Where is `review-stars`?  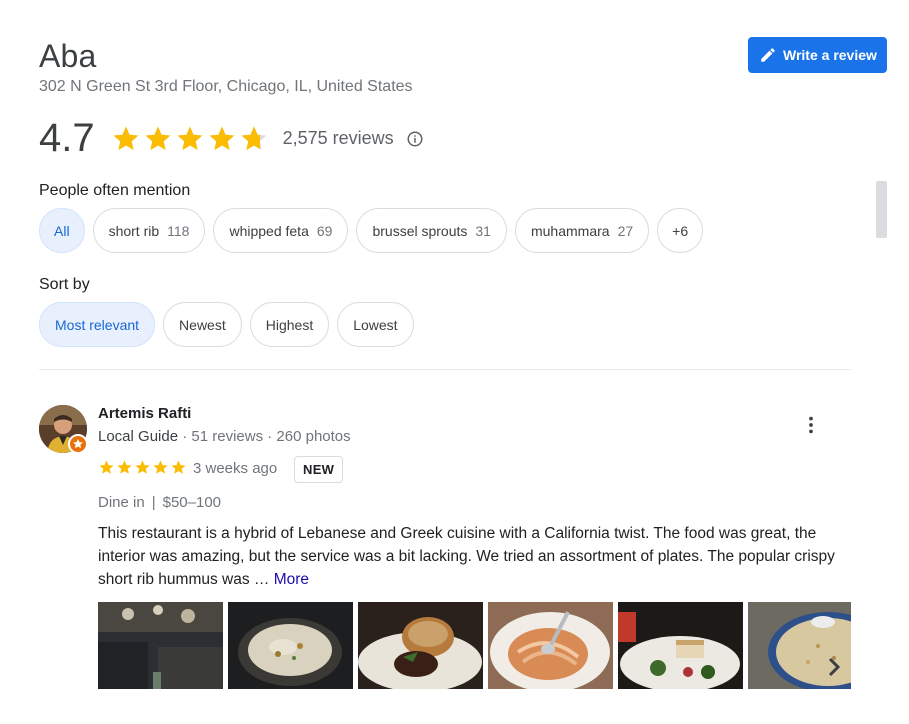
review-stars is located at coordinates (142, 467).